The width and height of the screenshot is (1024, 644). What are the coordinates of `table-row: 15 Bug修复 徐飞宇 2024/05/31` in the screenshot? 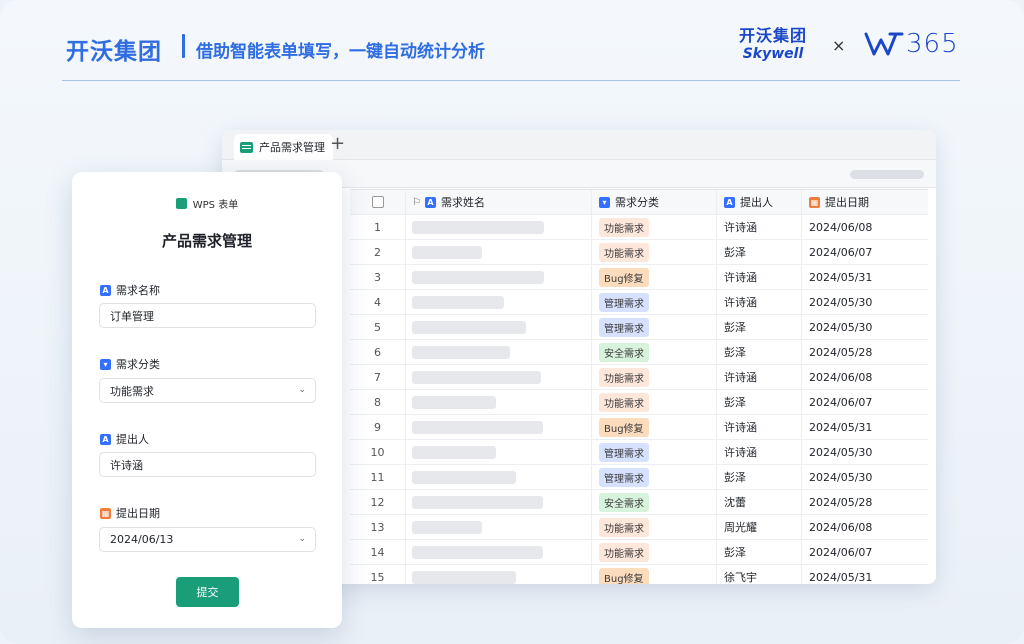 It's located at (639, 574).